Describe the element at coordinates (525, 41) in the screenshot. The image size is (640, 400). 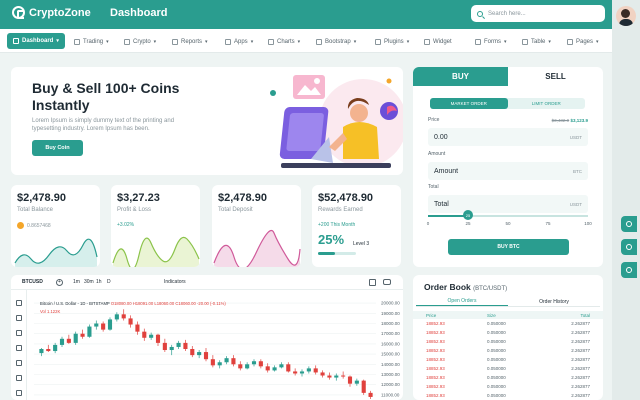
I see `table-icon` at that location.